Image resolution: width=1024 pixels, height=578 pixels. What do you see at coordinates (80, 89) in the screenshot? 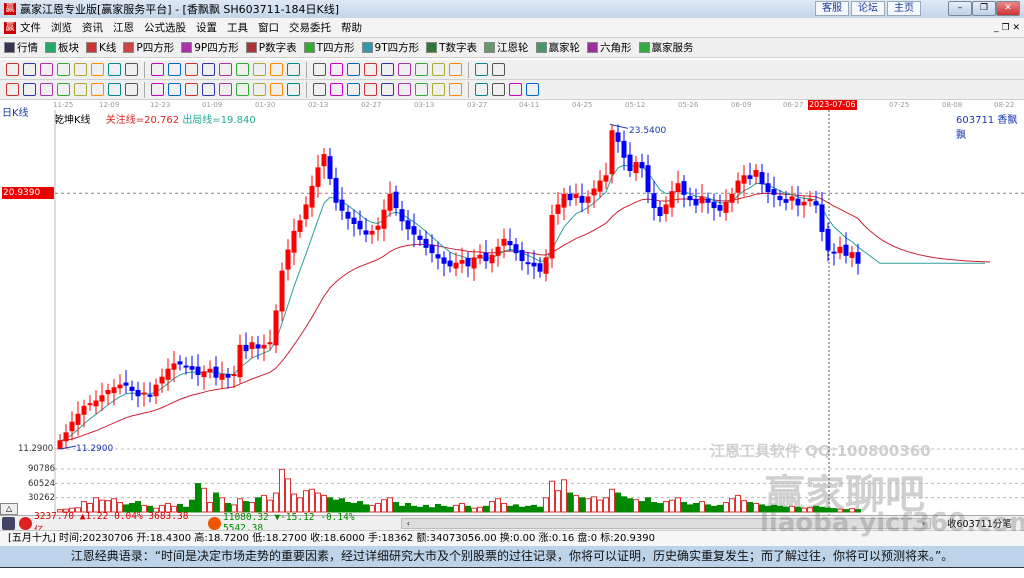
I see `fibo-icon` at bounding box center [80, 89].